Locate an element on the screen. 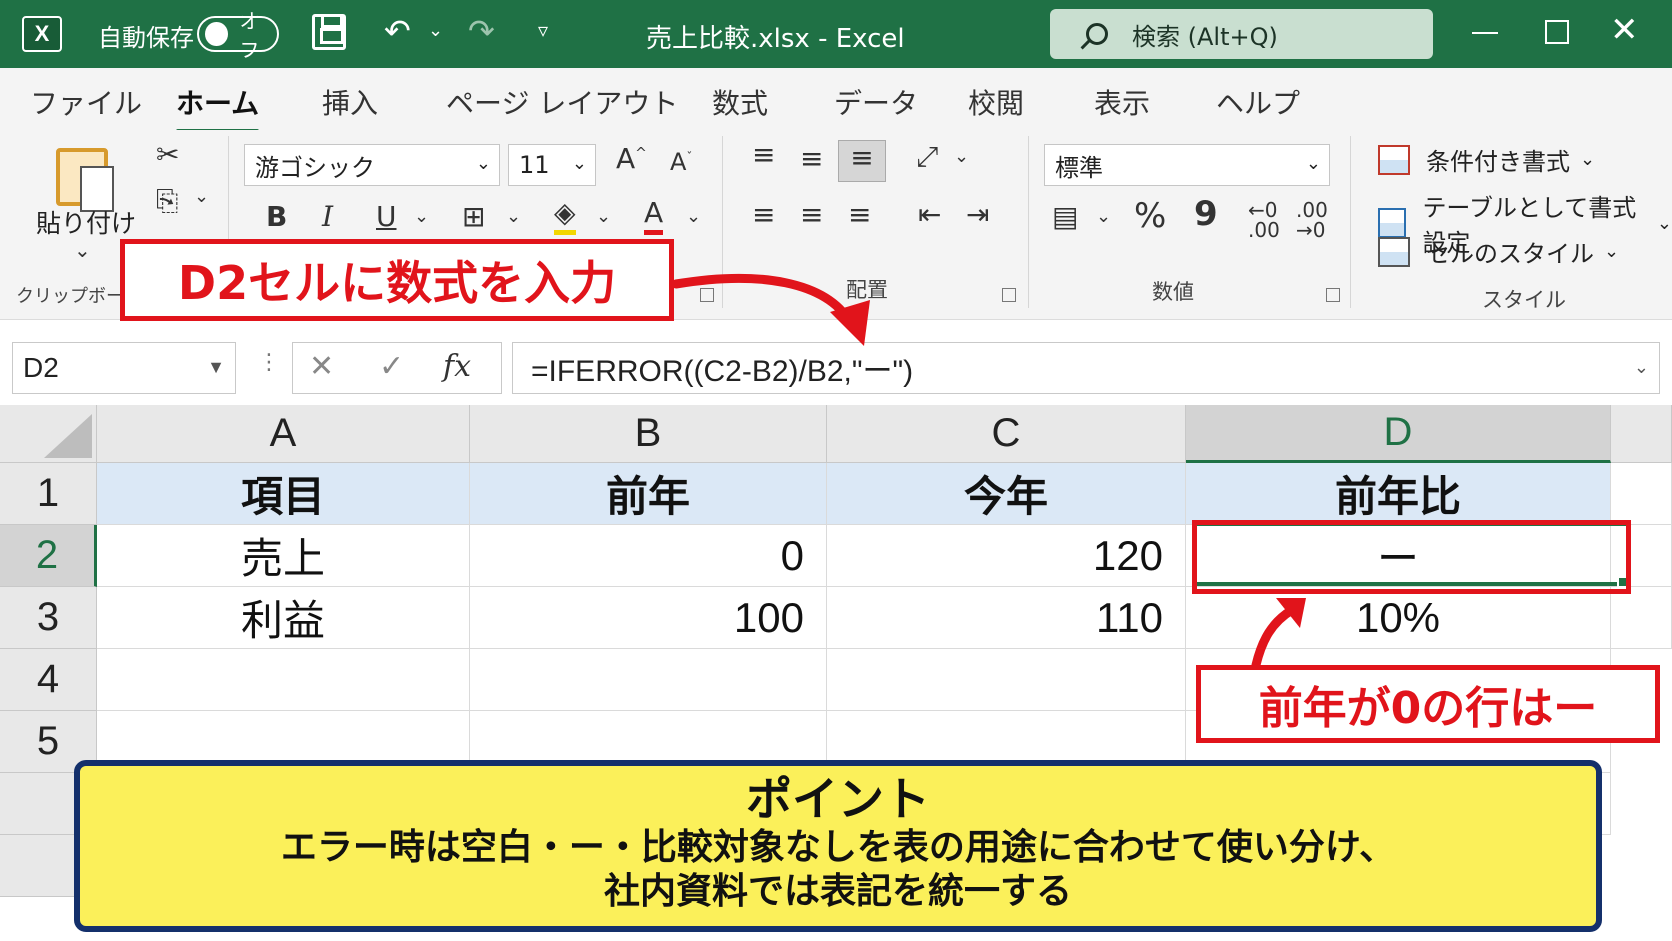 The height and width of the screenshot is (941, 1672). column-header-b: B is located at coordinates (648, 434).